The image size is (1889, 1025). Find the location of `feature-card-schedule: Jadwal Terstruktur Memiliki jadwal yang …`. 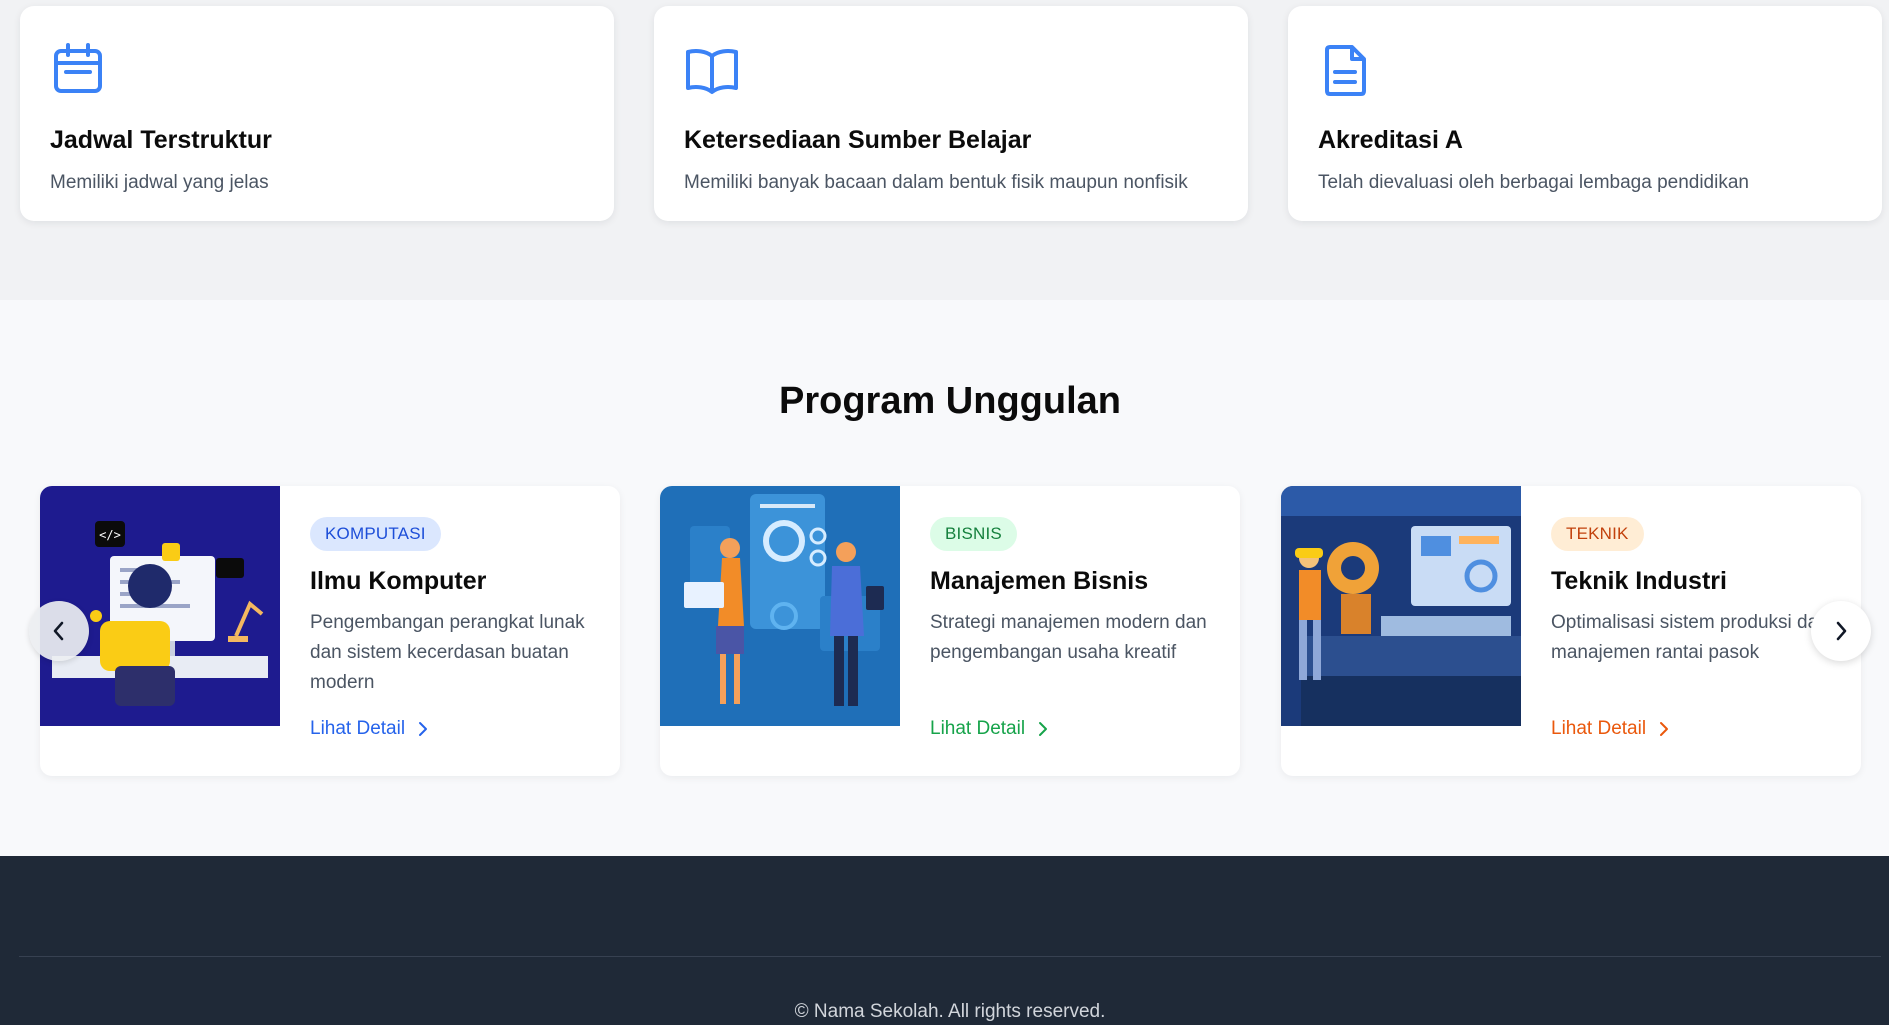

feature-card-schedule: Jadwal Terstruktur Memiliki jadwal yang … is located at coordinates (317, 113).